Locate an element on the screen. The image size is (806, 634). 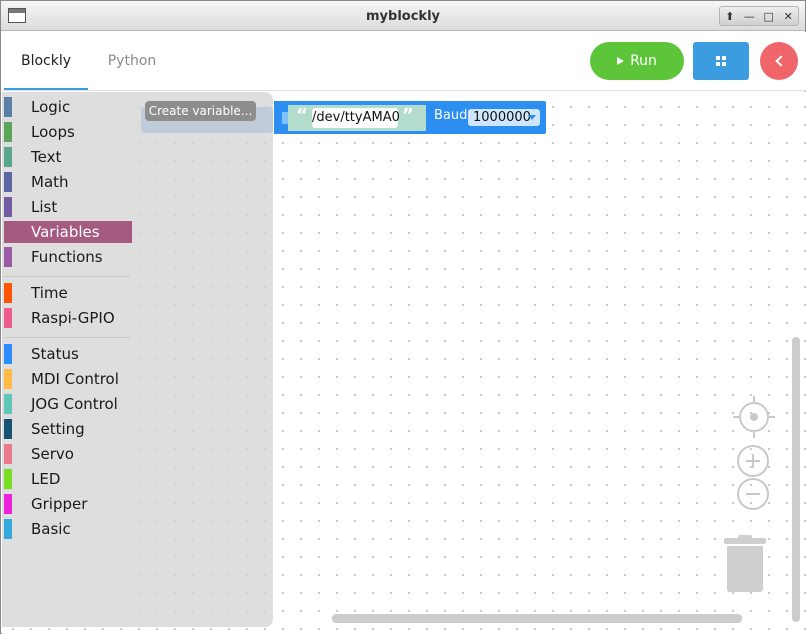
grid-button is located at coordinates (721, 61).